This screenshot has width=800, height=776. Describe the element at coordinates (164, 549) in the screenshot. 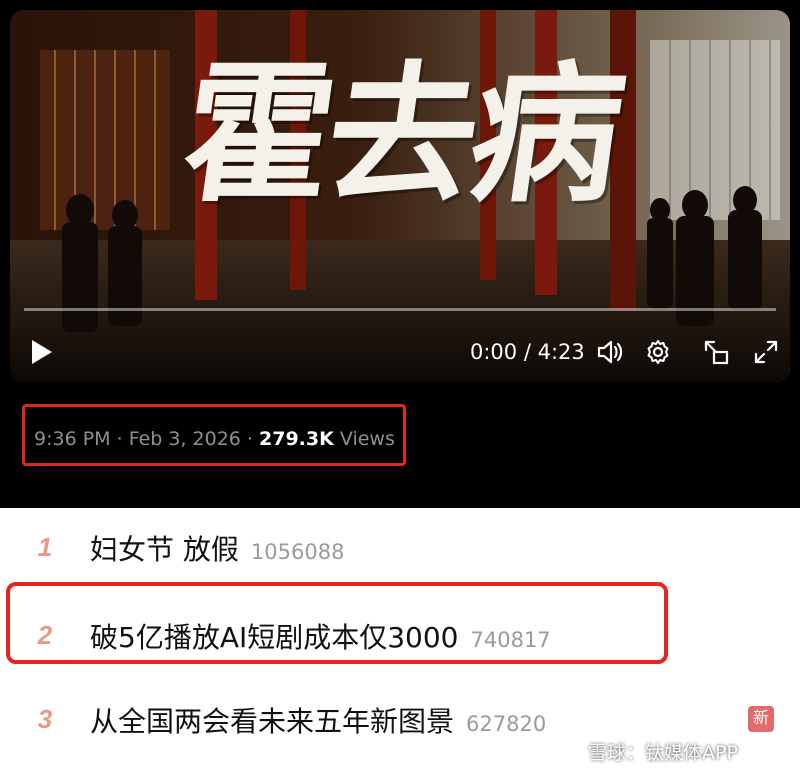

I see `trending-title: 妇女节 放假` at that location.